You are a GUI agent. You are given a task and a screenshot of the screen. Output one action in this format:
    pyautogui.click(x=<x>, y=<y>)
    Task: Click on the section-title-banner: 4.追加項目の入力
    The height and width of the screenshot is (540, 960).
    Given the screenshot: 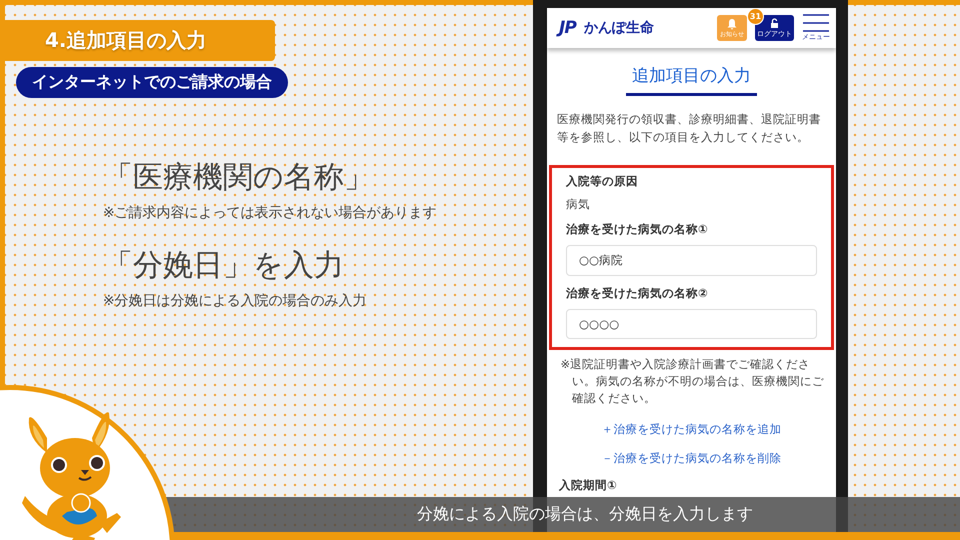 What is the action you would take?
    pyautogui.click(x=140, y=40)
    